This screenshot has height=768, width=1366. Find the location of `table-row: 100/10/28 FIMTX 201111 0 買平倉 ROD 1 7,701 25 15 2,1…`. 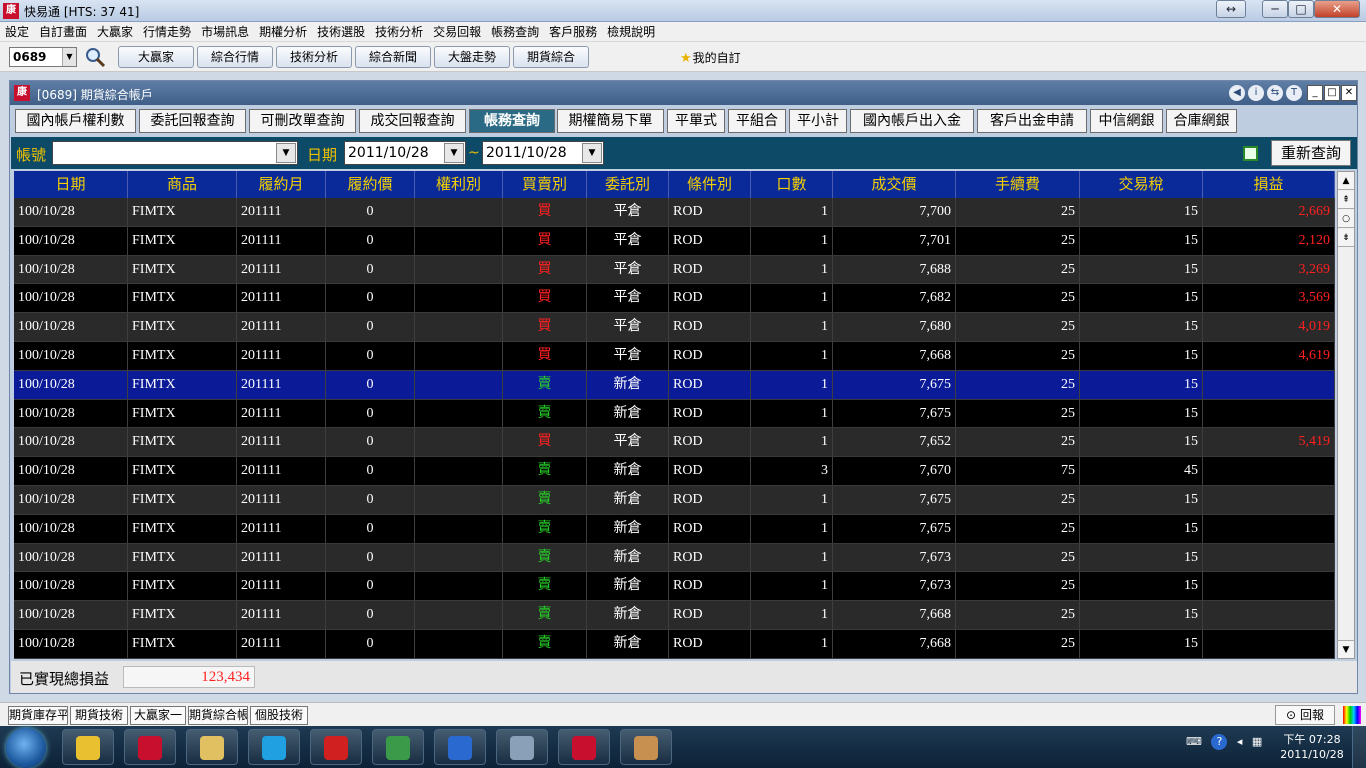

table-row: 100/10/28 FIMTX 201111 0 買平倉 ROD 1 7,701 25 15 2,1… is located at coordinates (674, 241).